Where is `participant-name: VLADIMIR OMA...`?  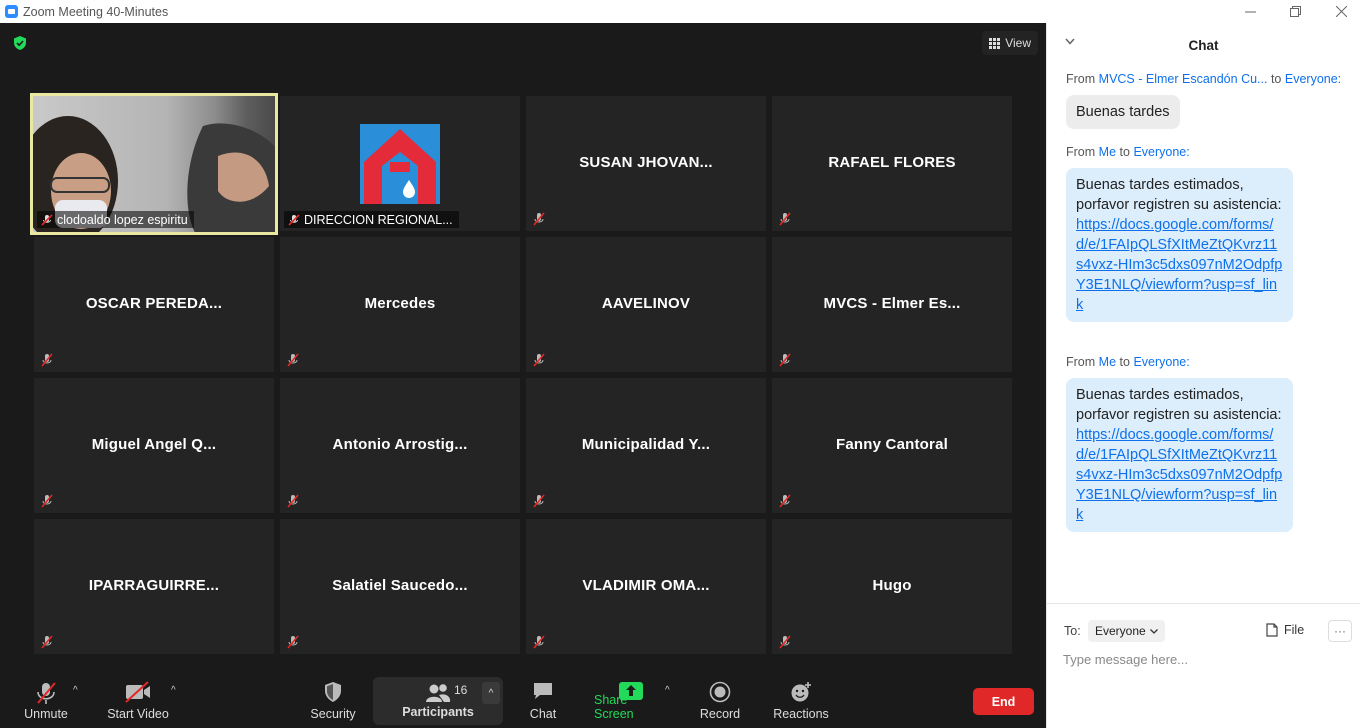
participant-name: VLADIMIR OMA... is located at coordinates (646, 585).